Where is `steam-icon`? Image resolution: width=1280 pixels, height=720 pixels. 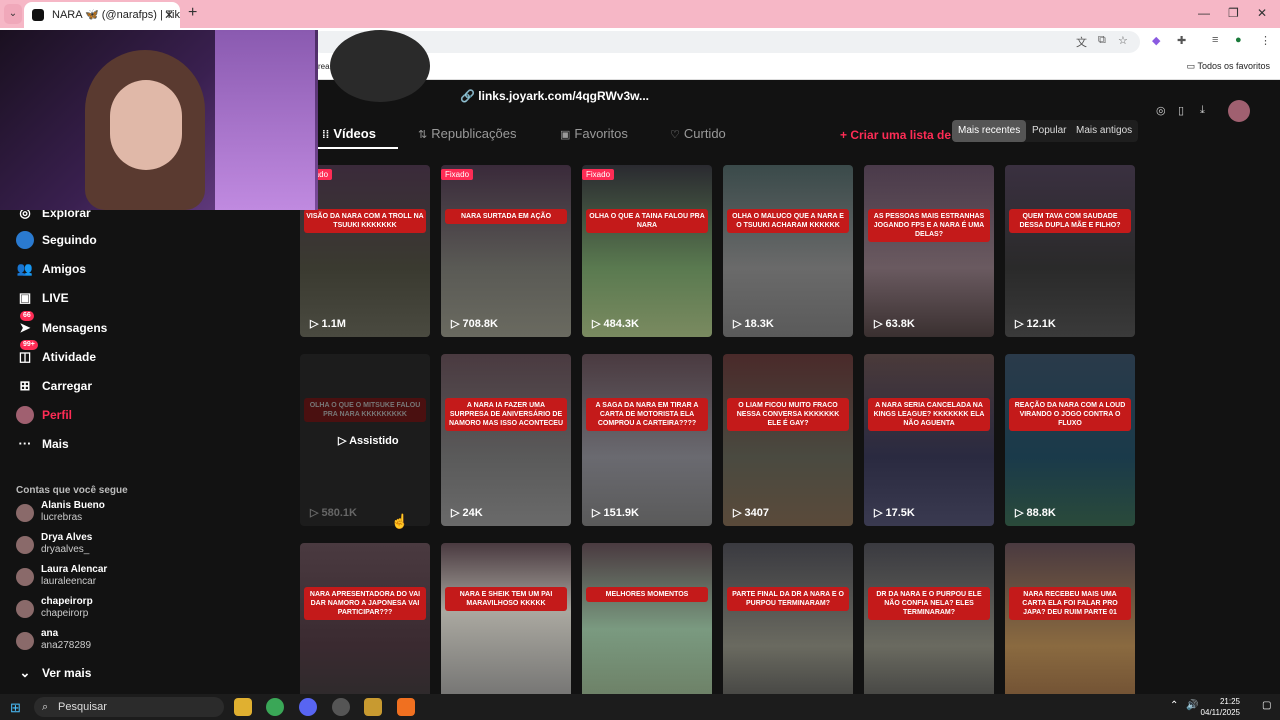
steam-icon is located at coordinates (341, 707).